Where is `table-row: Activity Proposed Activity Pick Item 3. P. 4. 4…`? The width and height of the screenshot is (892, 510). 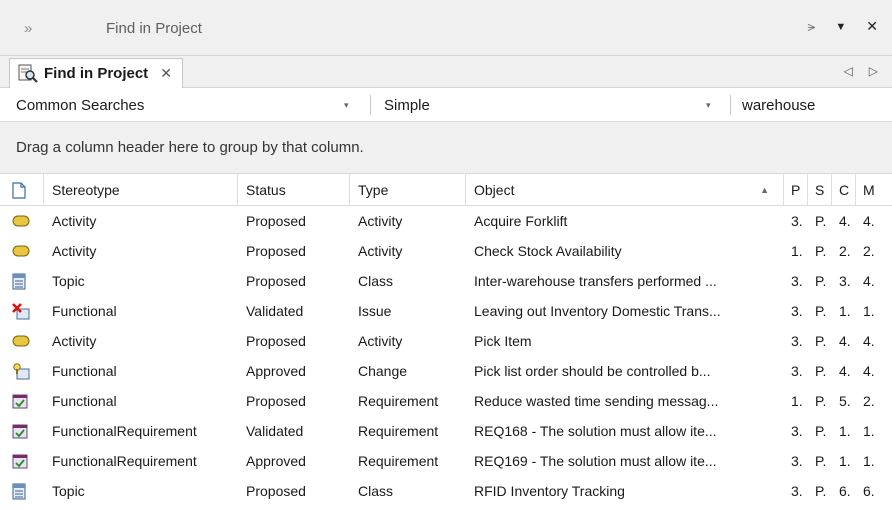
table-row: Activity Proposed Activity Pick Item 3. P. 4. 4… is located at coordinates (446, 341).